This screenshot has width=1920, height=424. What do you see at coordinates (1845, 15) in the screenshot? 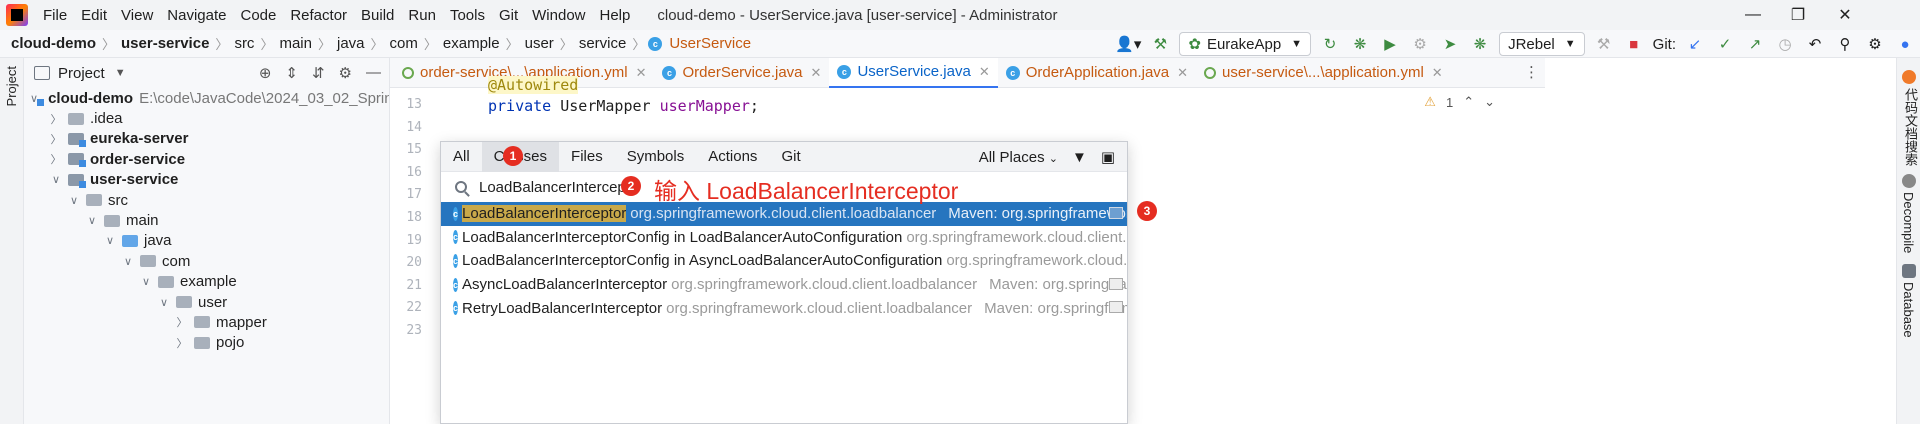
I see `close-window-button: ✕` at bounding box center [1845, 15].